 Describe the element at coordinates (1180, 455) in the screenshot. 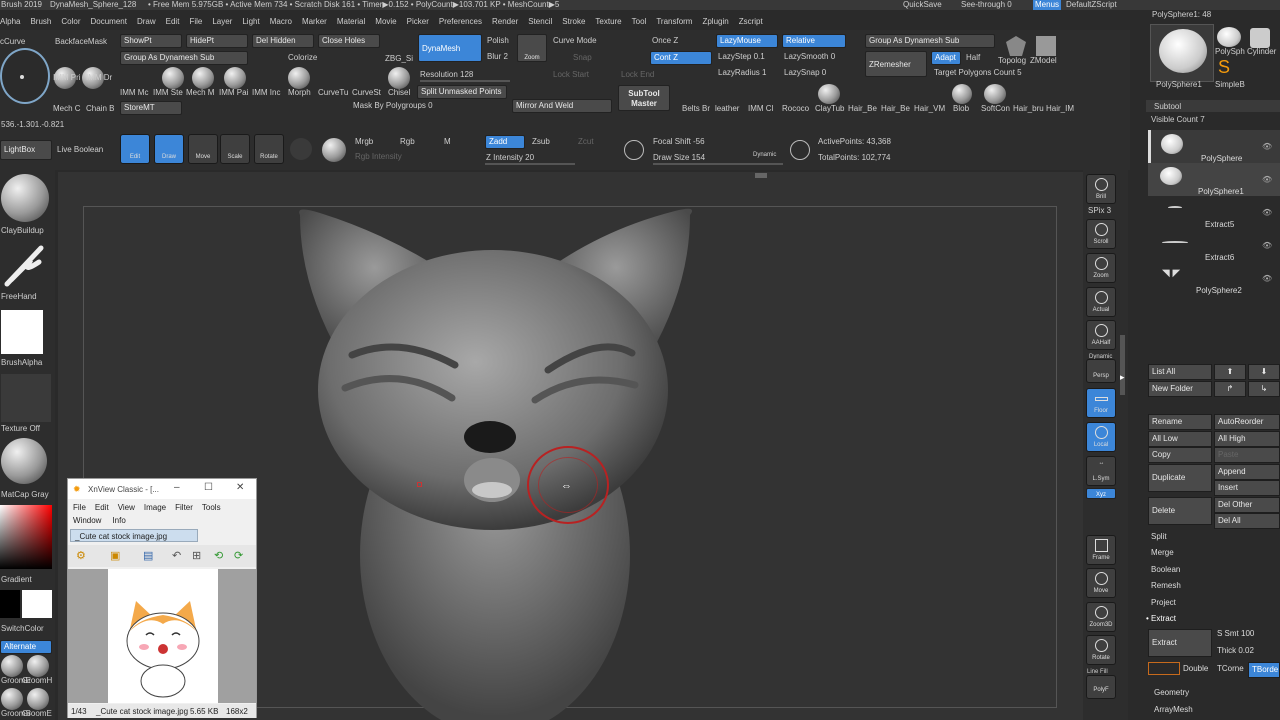

I see `copy-button: Copy` at that location.